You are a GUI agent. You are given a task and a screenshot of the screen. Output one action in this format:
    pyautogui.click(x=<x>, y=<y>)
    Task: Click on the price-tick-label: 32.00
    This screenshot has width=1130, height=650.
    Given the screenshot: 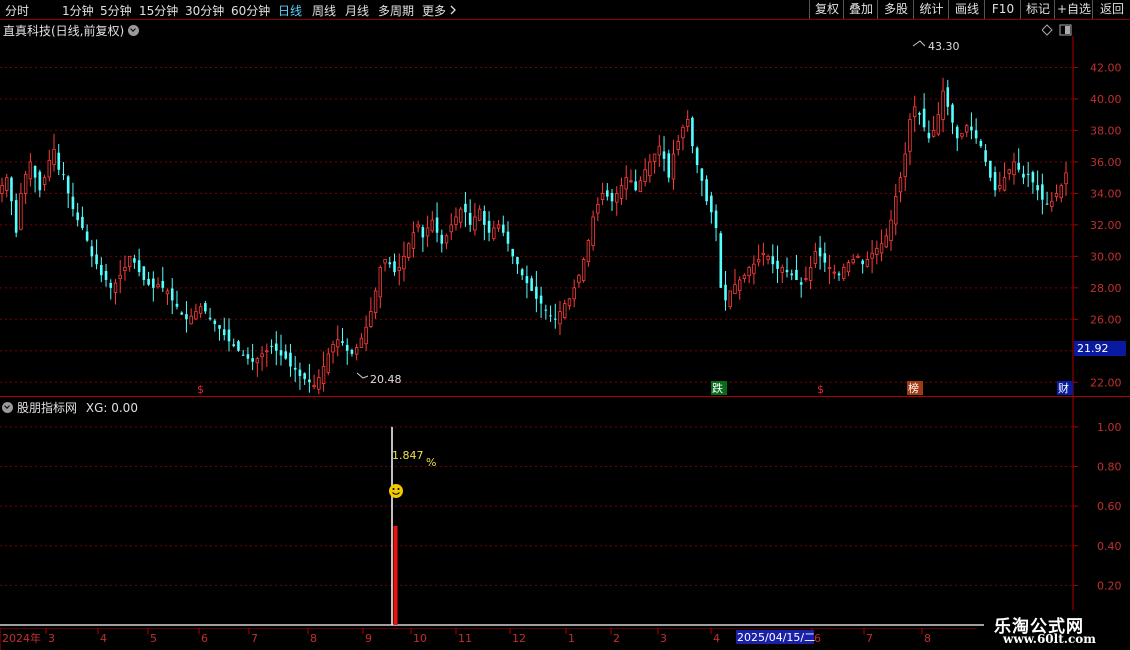 What is the action you would take?
    pyautogui.click(x=1106, y=225)
    